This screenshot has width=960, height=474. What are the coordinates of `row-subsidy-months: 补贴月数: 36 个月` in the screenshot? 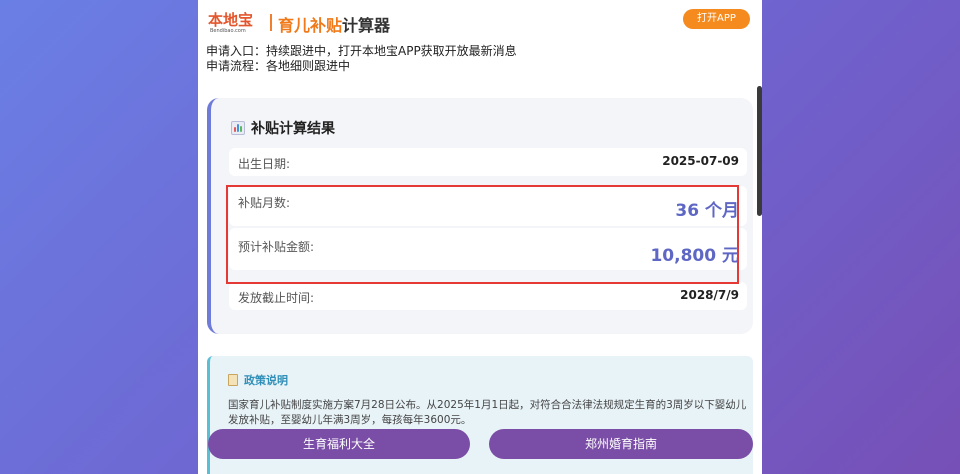 It's located at (488, 206).